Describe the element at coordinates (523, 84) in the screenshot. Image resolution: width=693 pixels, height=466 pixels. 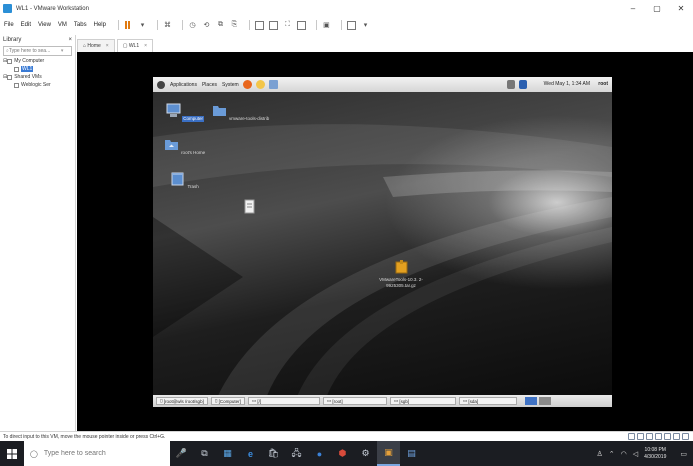
I see `update-icon` at that location.